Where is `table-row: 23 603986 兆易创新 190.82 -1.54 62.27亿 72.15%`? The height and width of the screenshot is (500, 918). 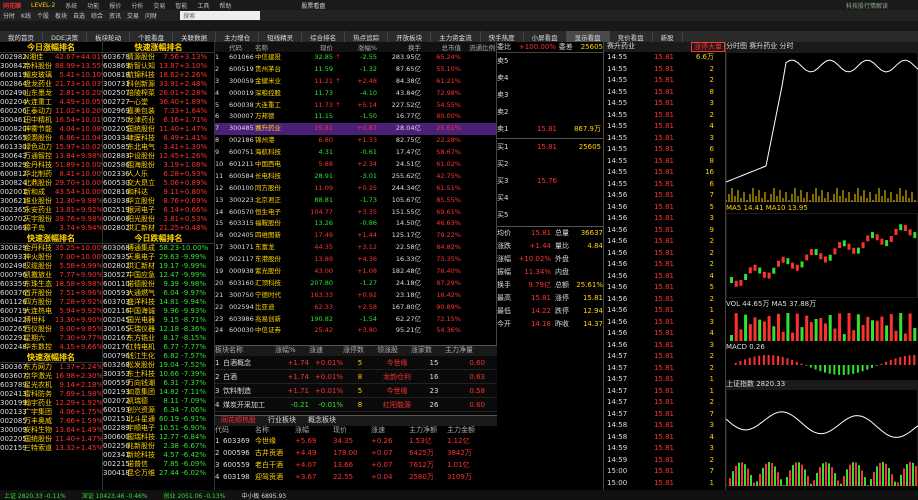 table-row: 23 603986 兆易创新 190.82 -1.54 62.27亿 72.15% is located at coordinates (355, 320).